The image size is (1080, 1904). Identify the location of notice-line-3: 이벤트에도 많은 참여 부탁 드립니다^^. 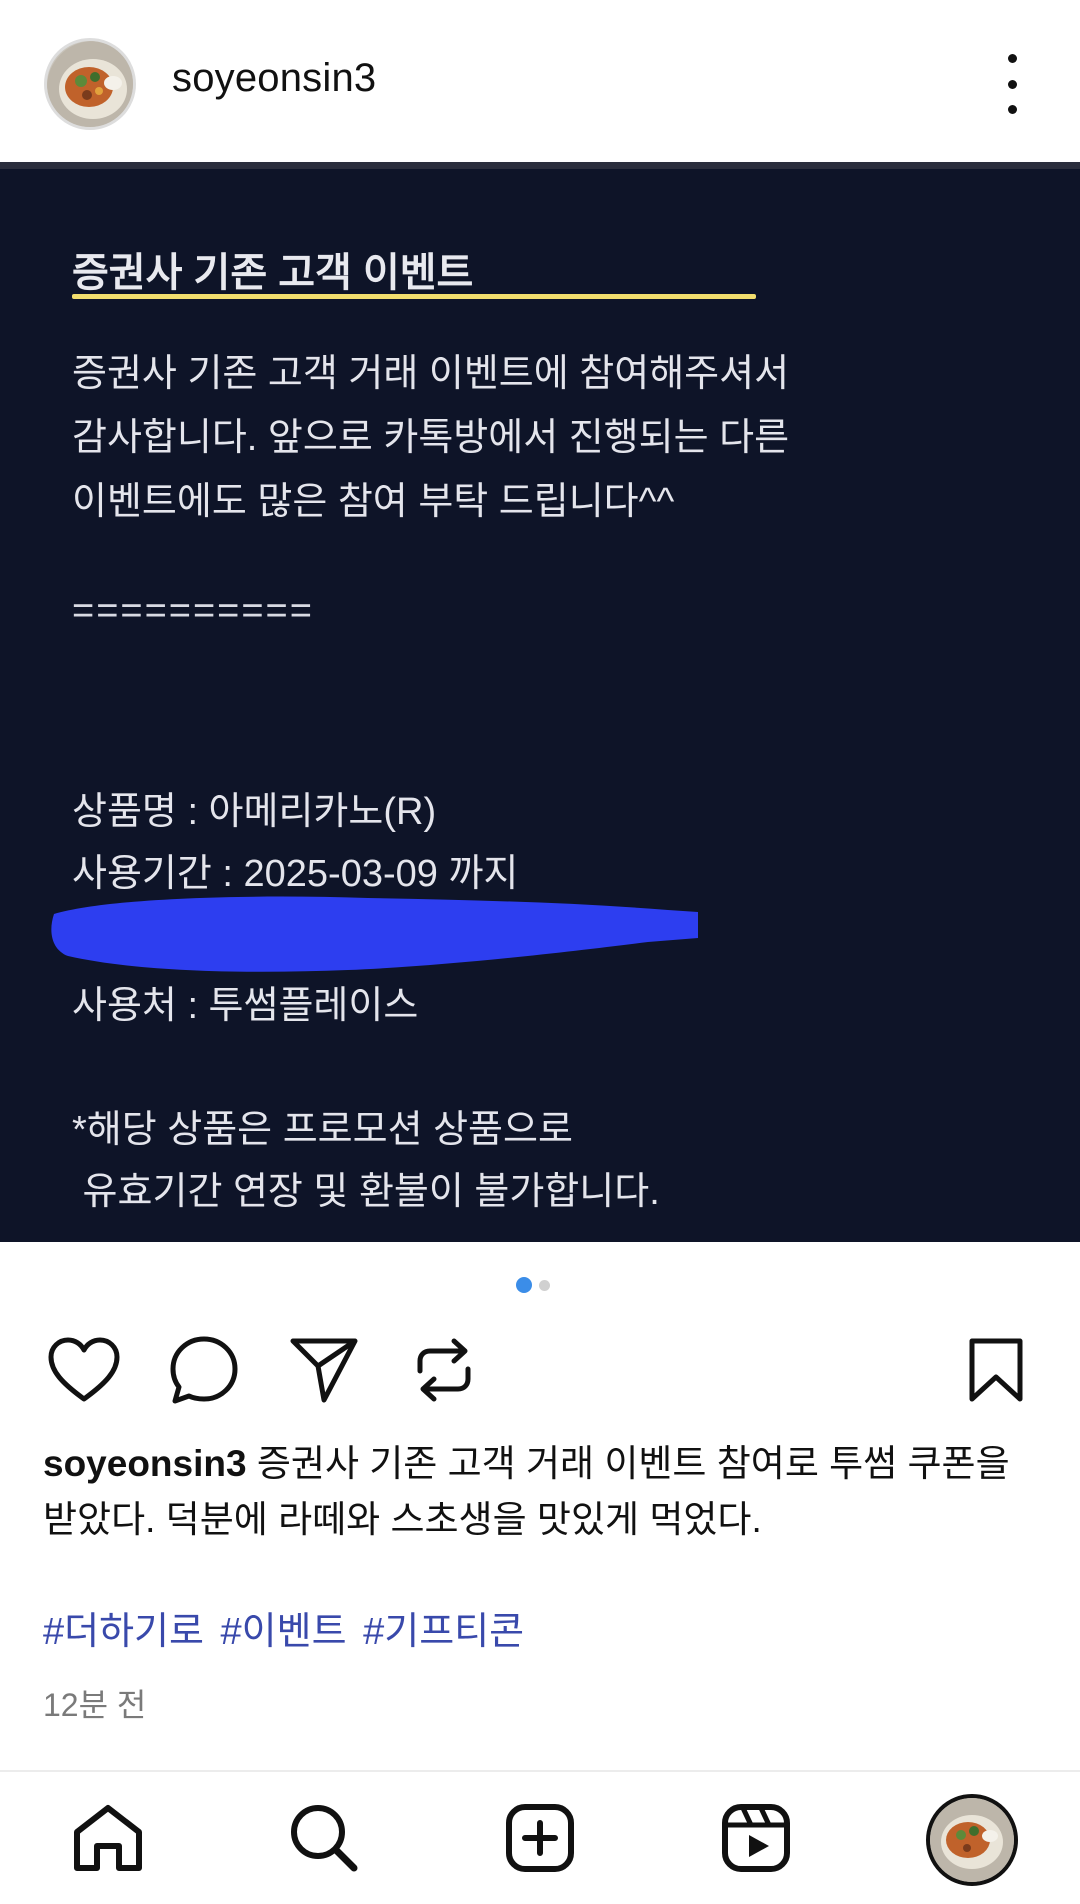
(373, 502).